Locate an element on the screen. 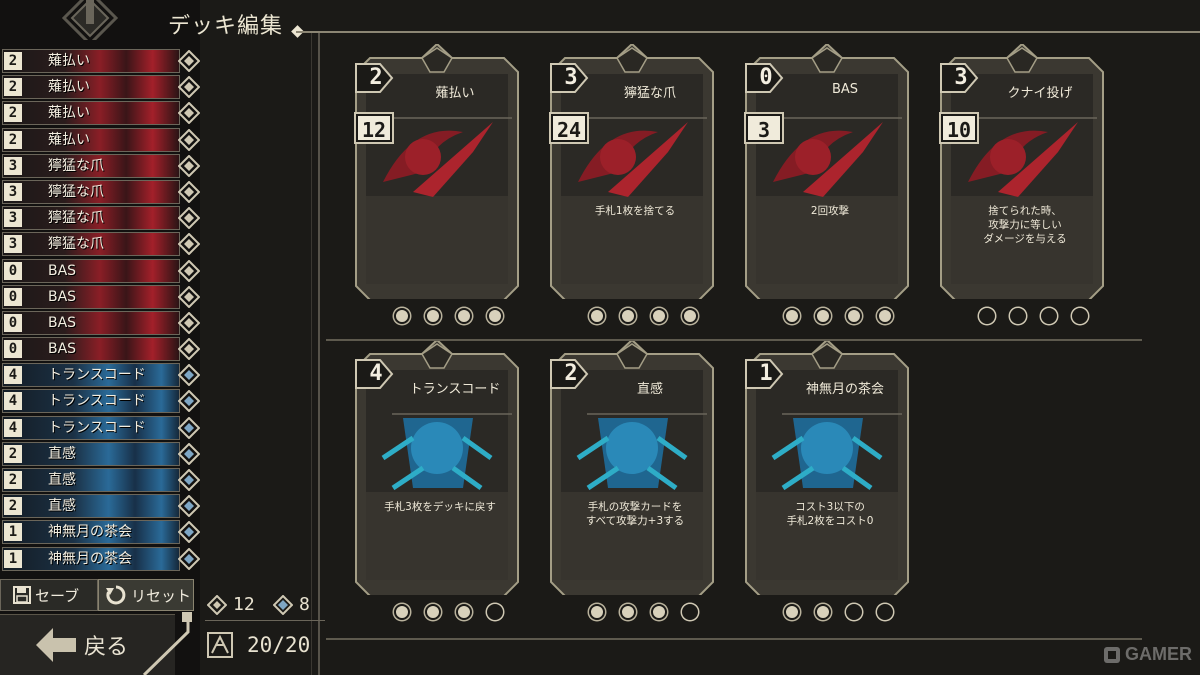  card-damage: 10 is located at coordinates (959, 128).